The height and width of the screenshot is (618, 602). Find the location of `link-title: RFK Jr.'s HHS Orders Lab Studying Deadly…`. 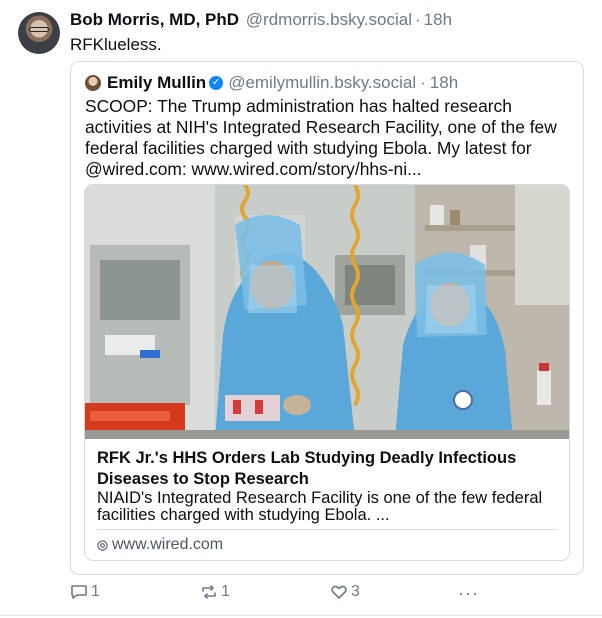

link-title: RFK Jr.'s HHS Orders Lab Studying Deadly… is located at coordinates (332, 469).